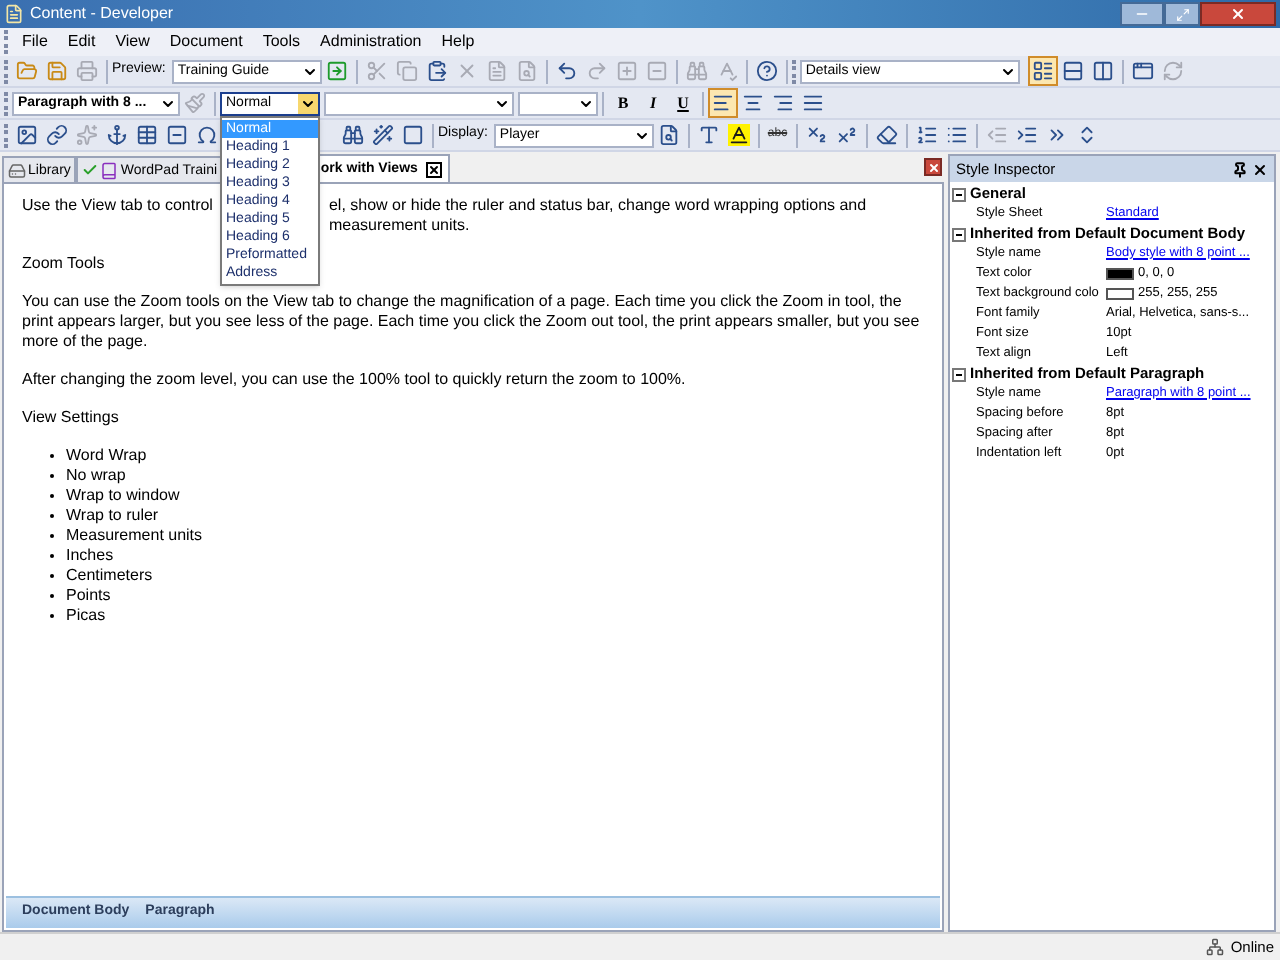  I want to click on highlight-button, so click(738, 135).